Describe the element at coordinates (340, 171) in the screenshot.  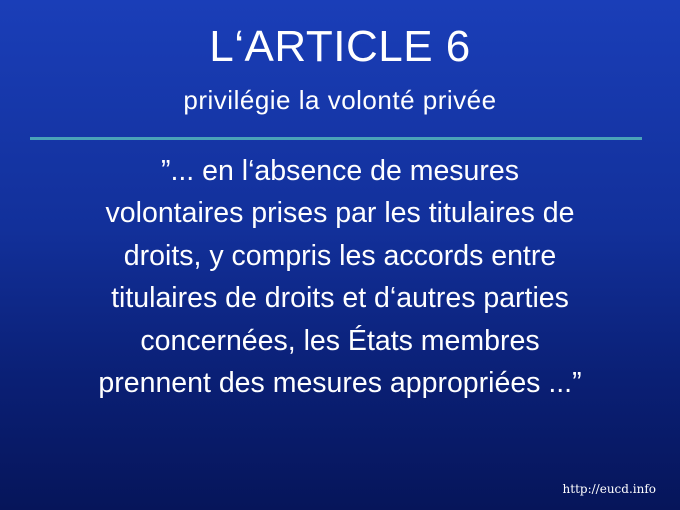
I see `quote-line: ”... en l‘absence de mesures` at that location.